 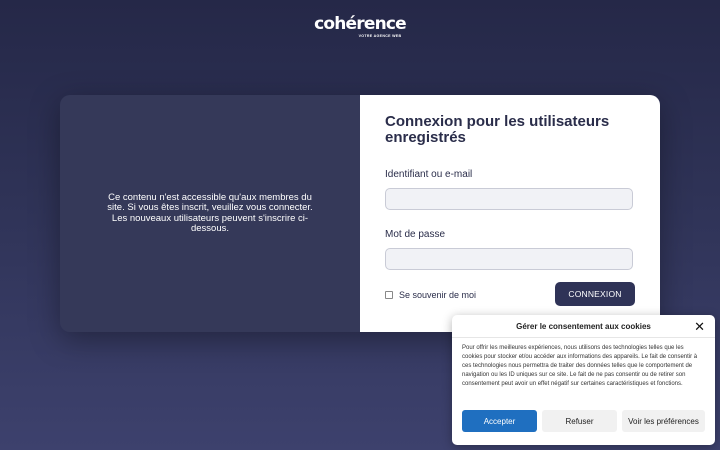 I want to click on password-input, so click(x=509, y=259).